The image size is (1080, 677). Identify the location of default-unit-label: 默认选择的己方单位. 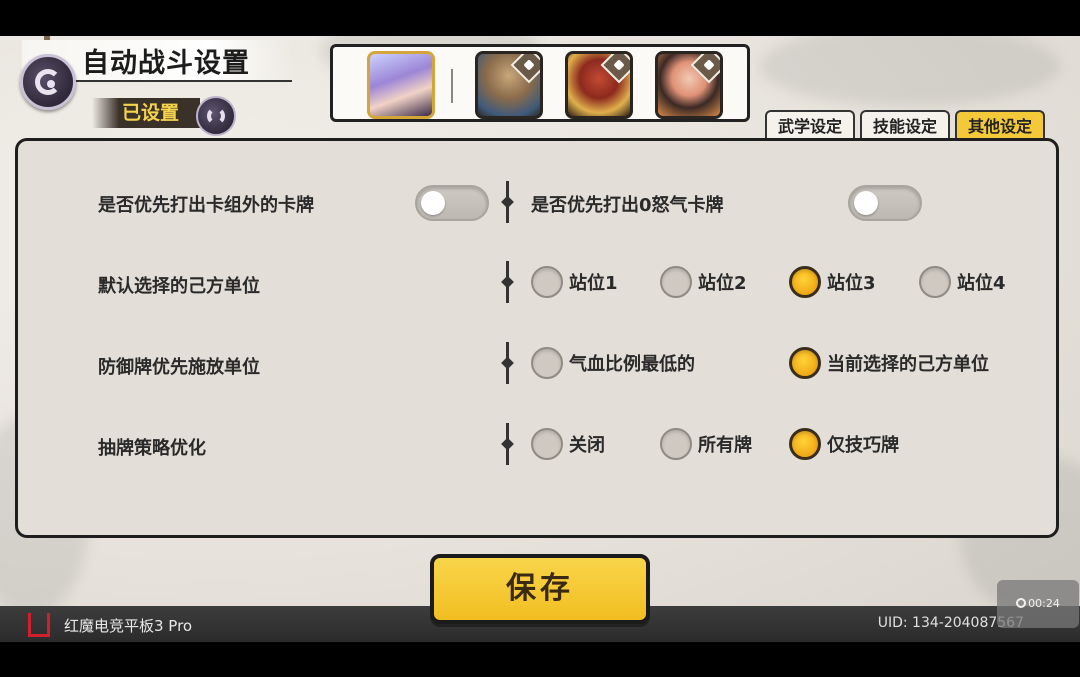
(179, 286).